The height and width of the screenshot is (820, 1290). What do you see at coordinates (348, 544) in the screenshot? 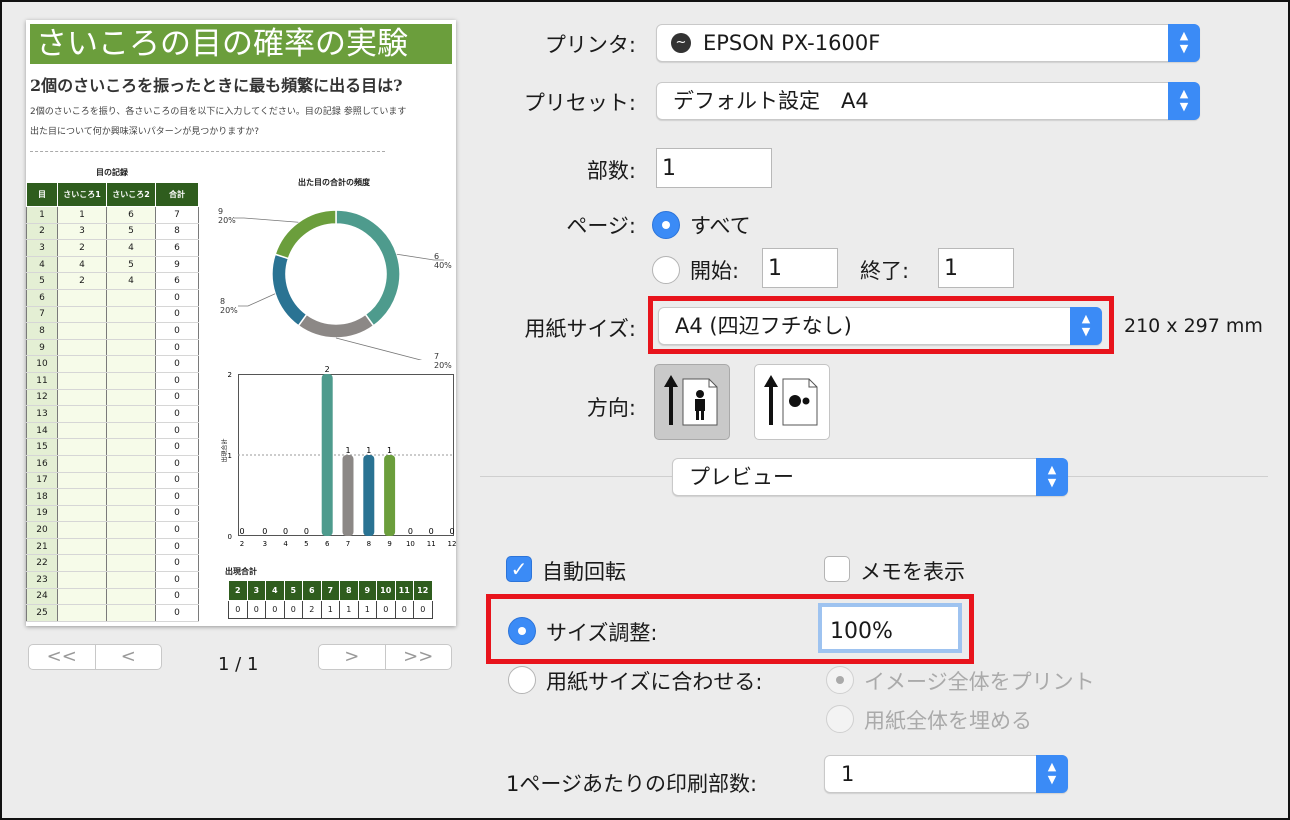
I see `bar-chart-xtick-7: 7` at bounding box center [348, 544].